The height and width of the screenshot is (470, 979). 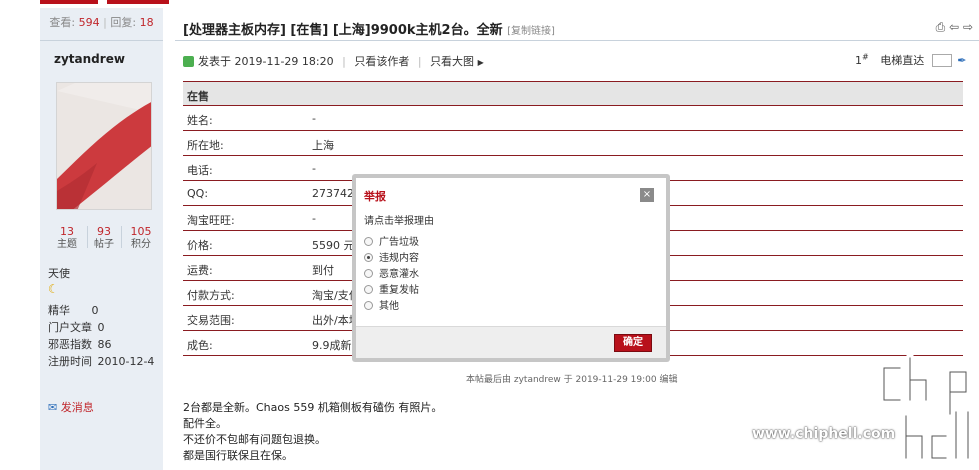 What do you see at coordinates (73, 310) in the screenshot?
I see `detail-essence: 精华 0` at bounding box center [73, 310].